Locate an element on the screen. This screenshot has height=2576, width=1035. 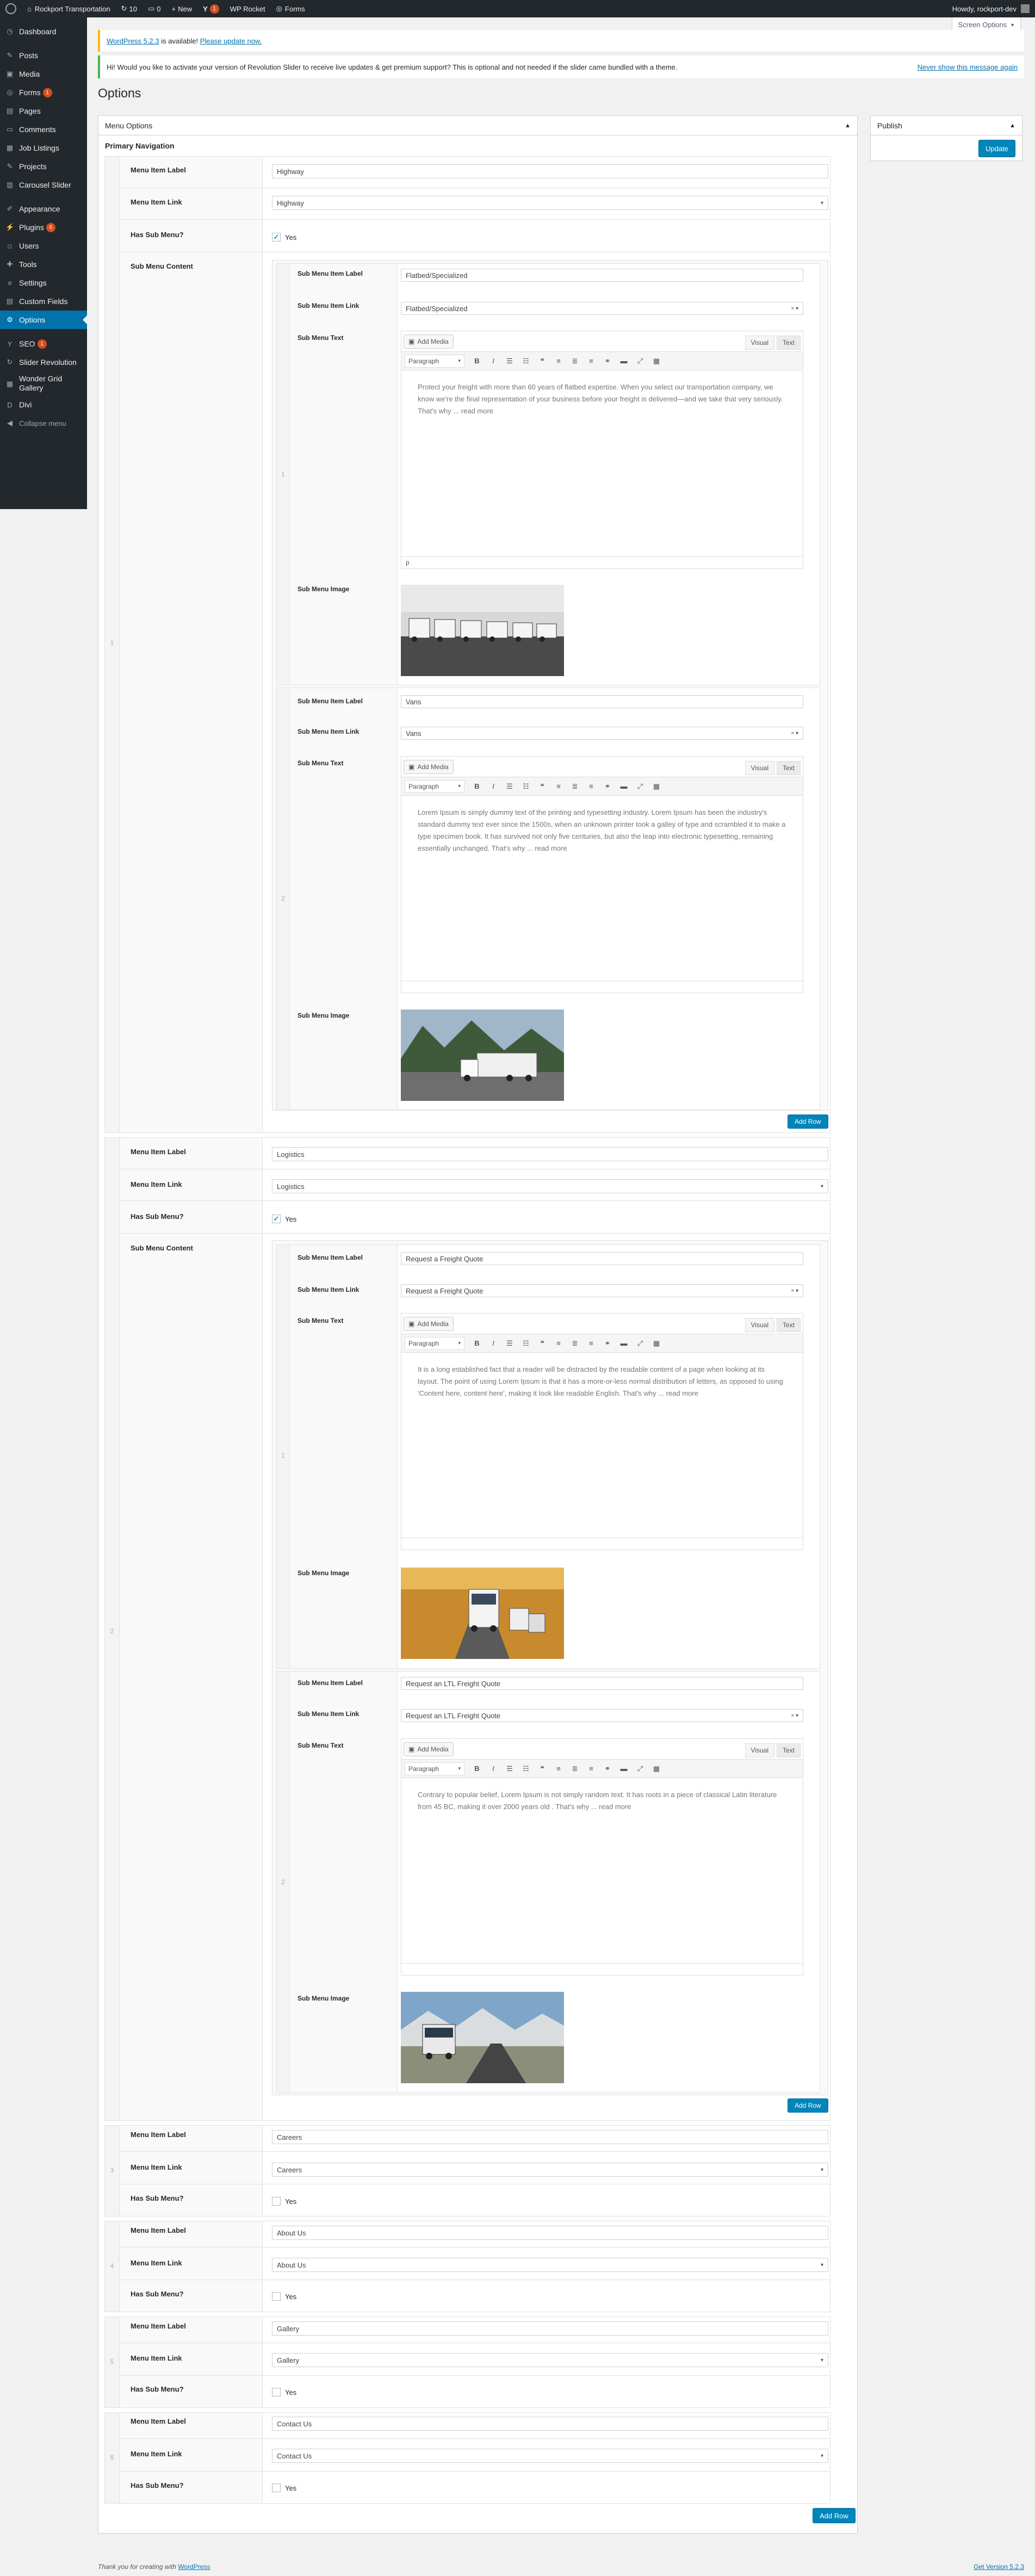
comments-link: ▭ 0 is located at coordinates (154, 8).